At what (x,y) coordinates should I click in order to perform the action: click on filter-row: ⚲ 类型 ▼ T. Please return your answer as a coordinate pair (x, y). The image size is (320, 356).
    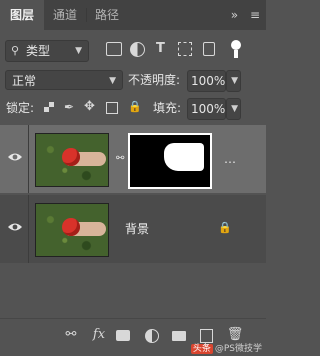
    Looking at the image, I should click on (133, 50).